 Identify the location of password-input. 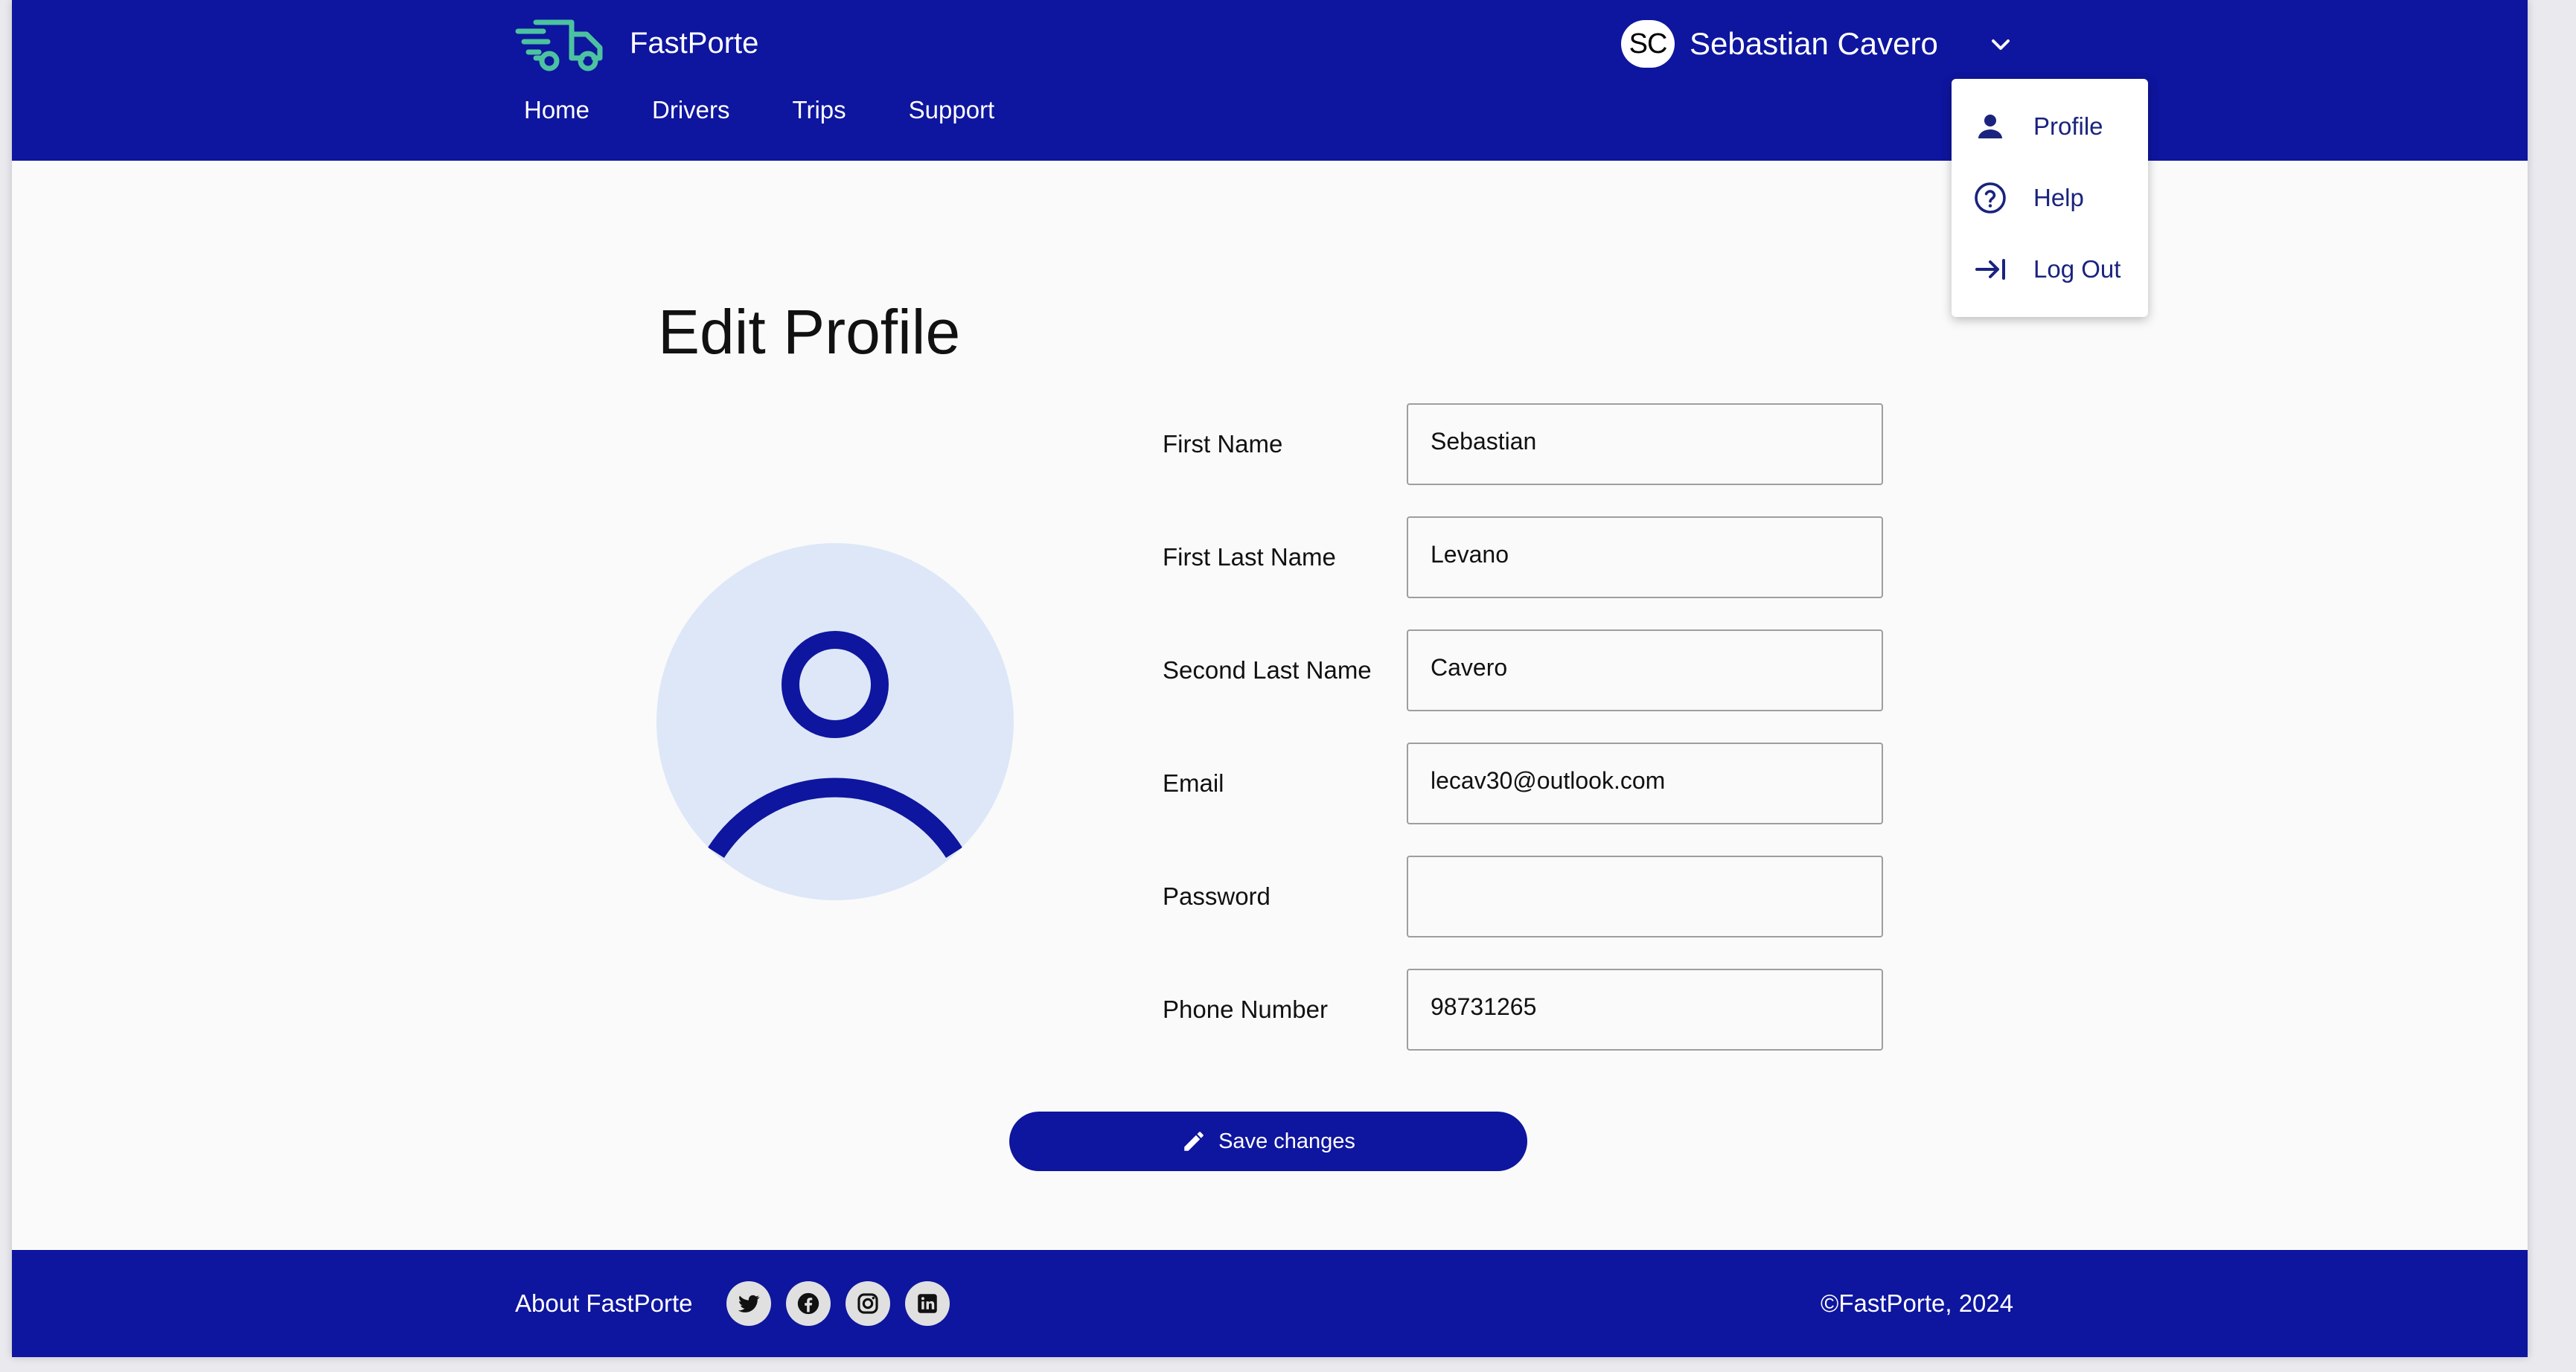
(1645, 897).